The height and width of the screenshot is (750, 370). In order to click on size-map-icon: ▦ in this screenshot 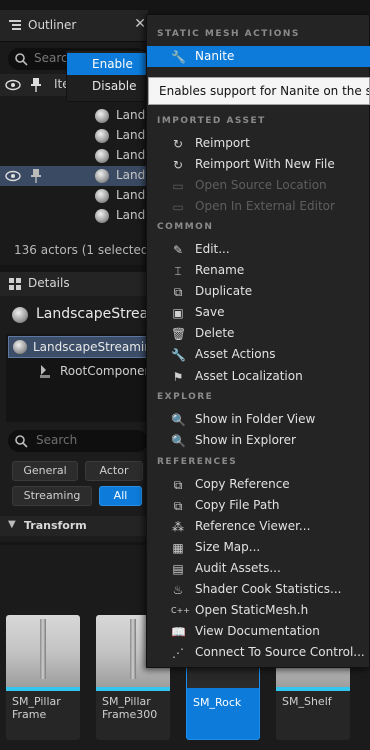, I will do `click(178, 548)`.